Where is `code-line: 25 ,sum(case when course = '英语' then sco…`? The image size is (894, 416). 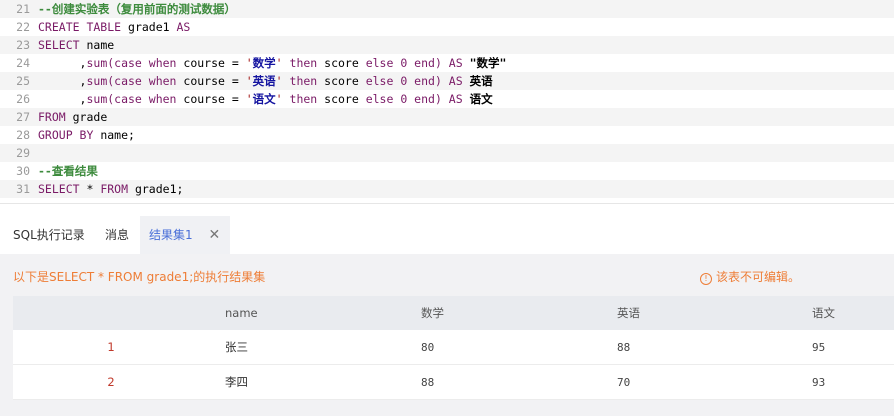
code-line: 25 ,sum(case when course = '英语' then sco… is located at coordinates (447, 81).